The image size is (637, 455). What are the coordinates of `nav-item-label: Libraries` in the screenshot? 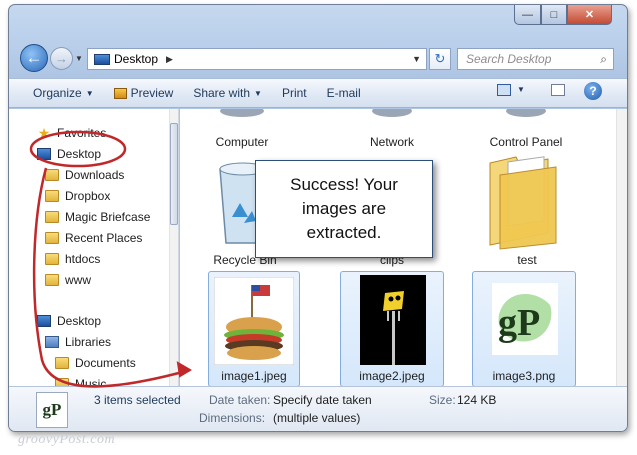 It's located at (88, 342).